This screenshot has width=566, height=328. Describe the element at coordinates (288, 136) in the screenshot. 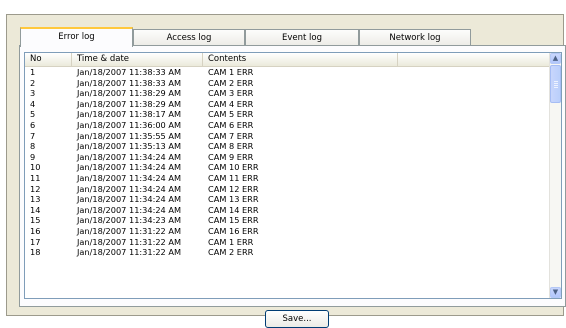

I see `table-row: 7 Jan/18/2007 11:35:55 AM CAM 7 ERR` at that location.